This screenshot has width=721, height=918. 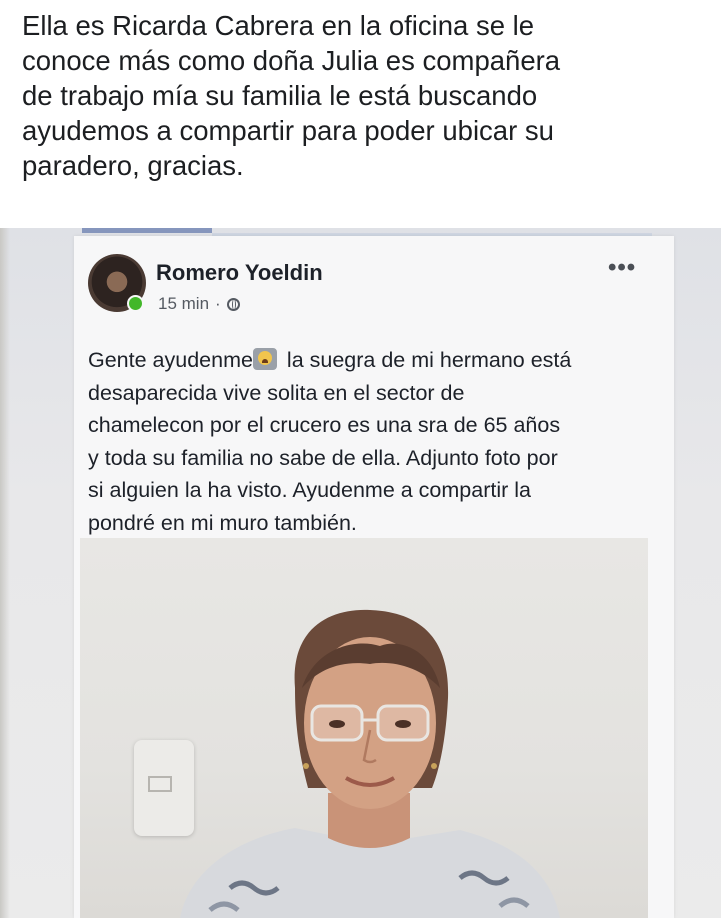 I want to click on online-status-dot, so click(x=135, y=303).